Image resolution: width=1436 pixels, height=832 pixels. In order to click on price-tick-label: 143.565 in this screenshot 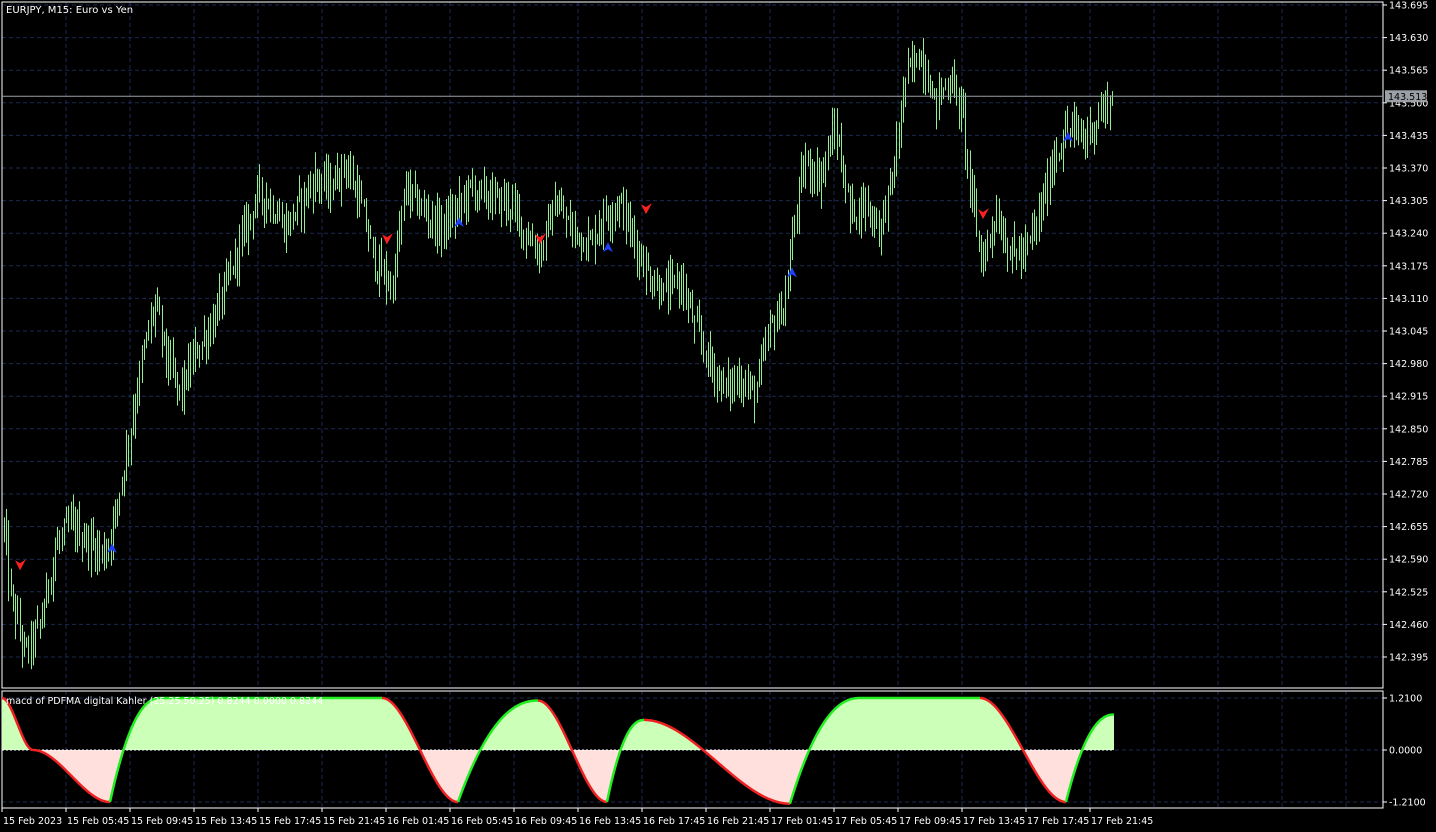, I will do `click(1408, 71)`.